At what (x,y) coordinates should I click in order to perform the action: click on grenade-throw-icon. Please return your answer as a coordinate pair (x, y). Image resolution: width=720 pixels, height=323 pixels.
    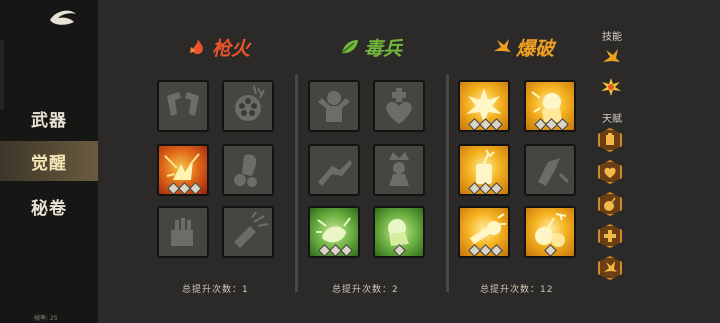
    Looking at the image, I should click on (554, 172).